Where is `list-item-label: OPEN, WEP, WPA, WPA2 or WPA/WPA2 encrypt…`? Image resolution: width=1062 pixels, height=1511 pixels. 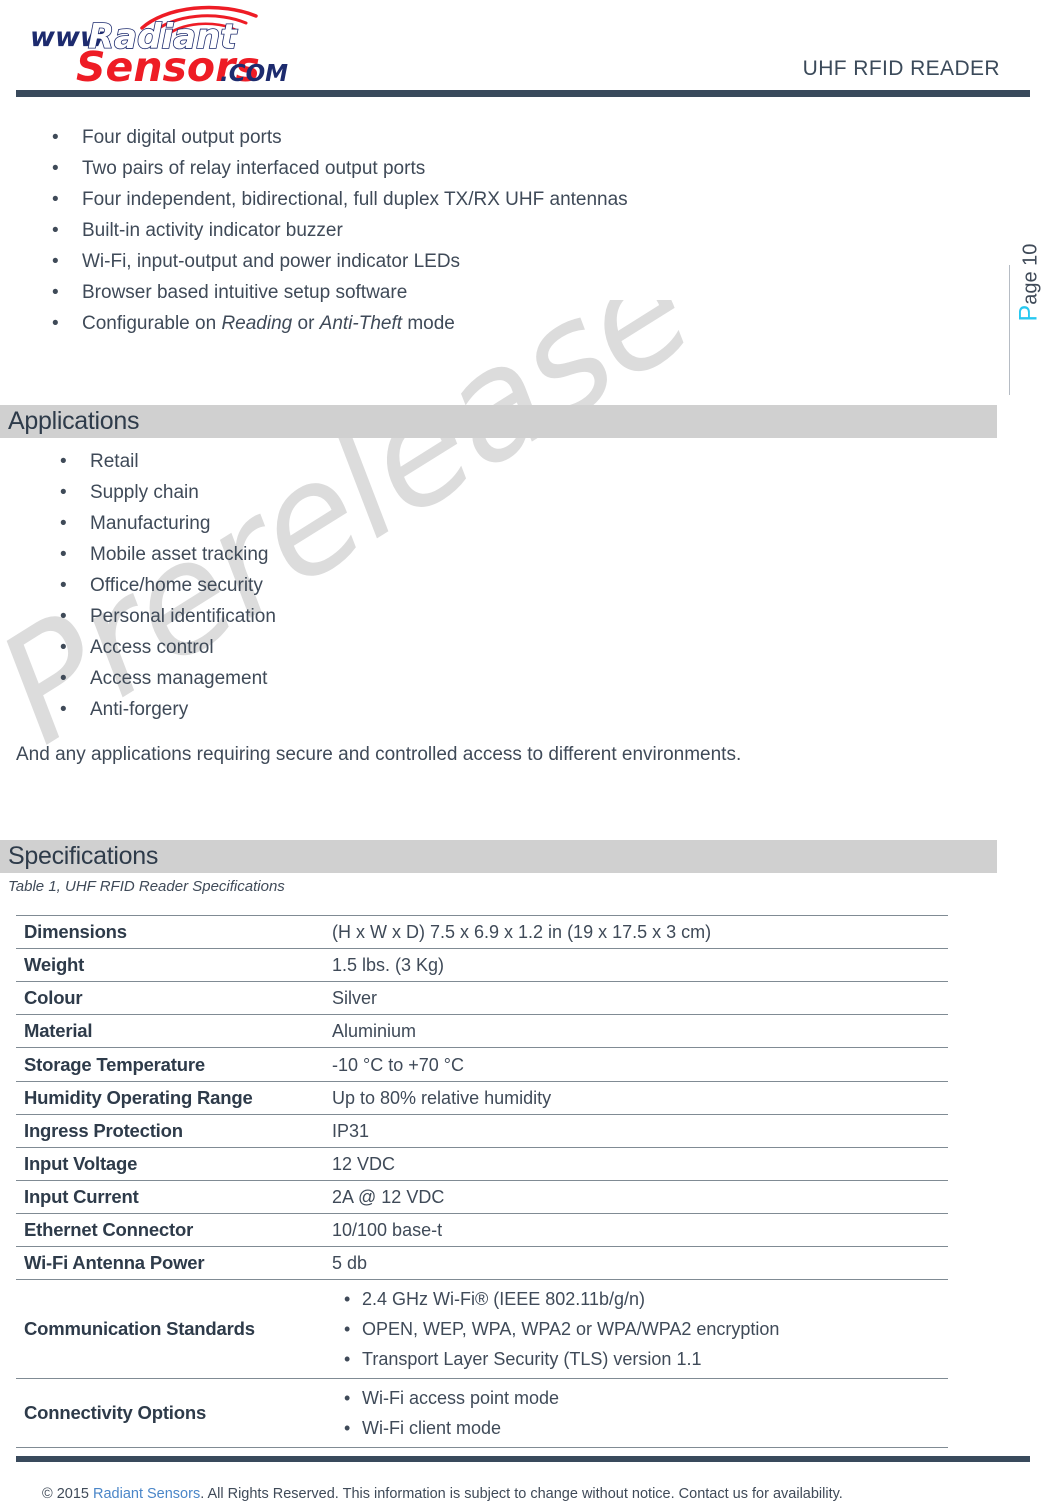 list-item-label: OPEN, WEP, WPA, WPA2 or WPA/WPA2 encrypt… is located at coordinates (571, 1329).